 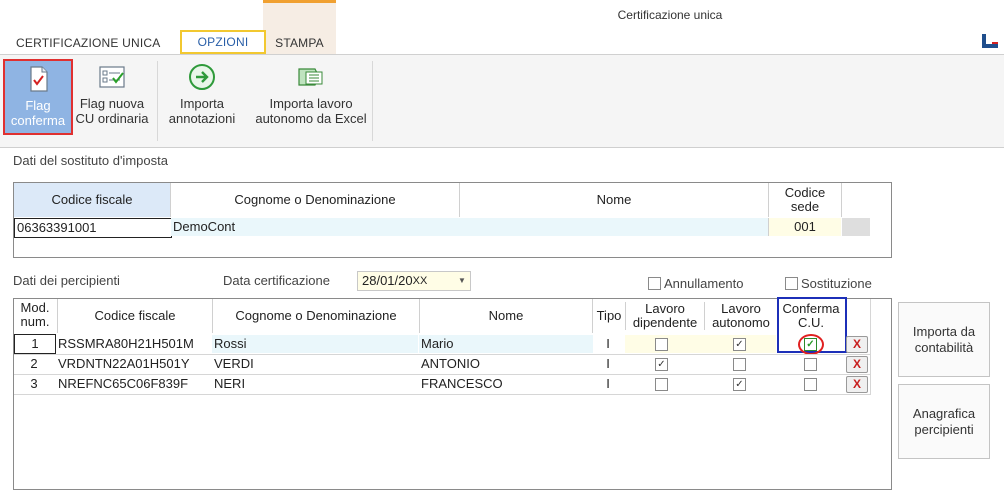 I want to click on importa-lavoro-label-2: autonomo da Excel, so click(x=311, y=118).